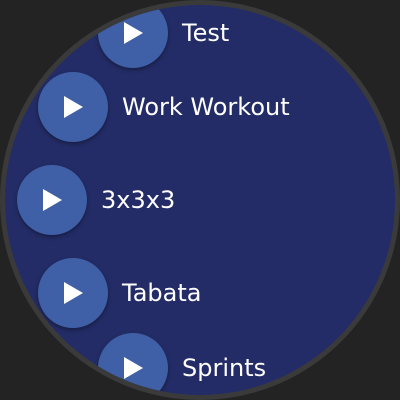  What do you see at coordinates (224, 368) in the screenshot?
I see `workout-label: Sprints` at bounding box center [224, 368].